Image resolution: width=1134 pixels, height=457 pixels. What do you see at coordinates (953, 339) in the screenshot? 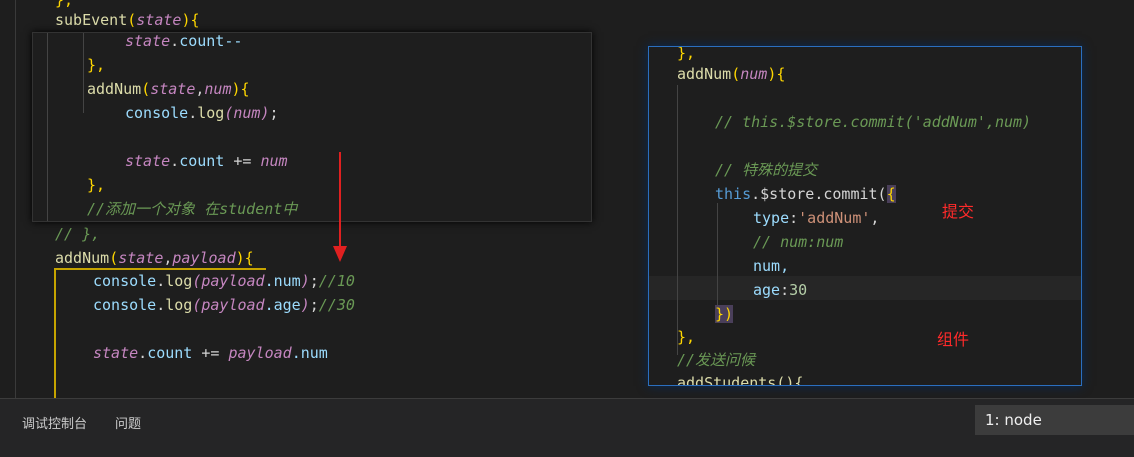
I see `annotation-component: 组件` at bounding box center [953, 339].